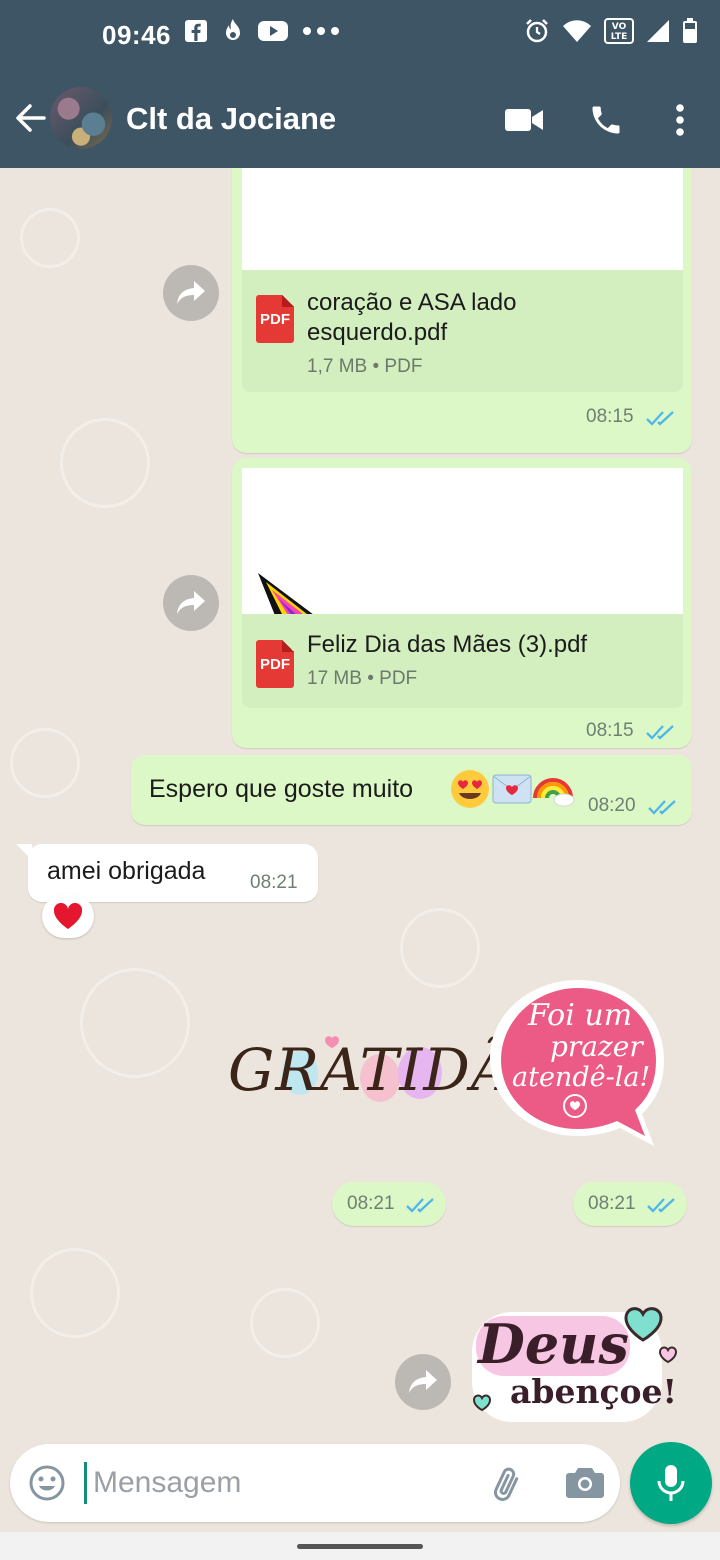  I want to click on camera-icon, so click(585, 1483).